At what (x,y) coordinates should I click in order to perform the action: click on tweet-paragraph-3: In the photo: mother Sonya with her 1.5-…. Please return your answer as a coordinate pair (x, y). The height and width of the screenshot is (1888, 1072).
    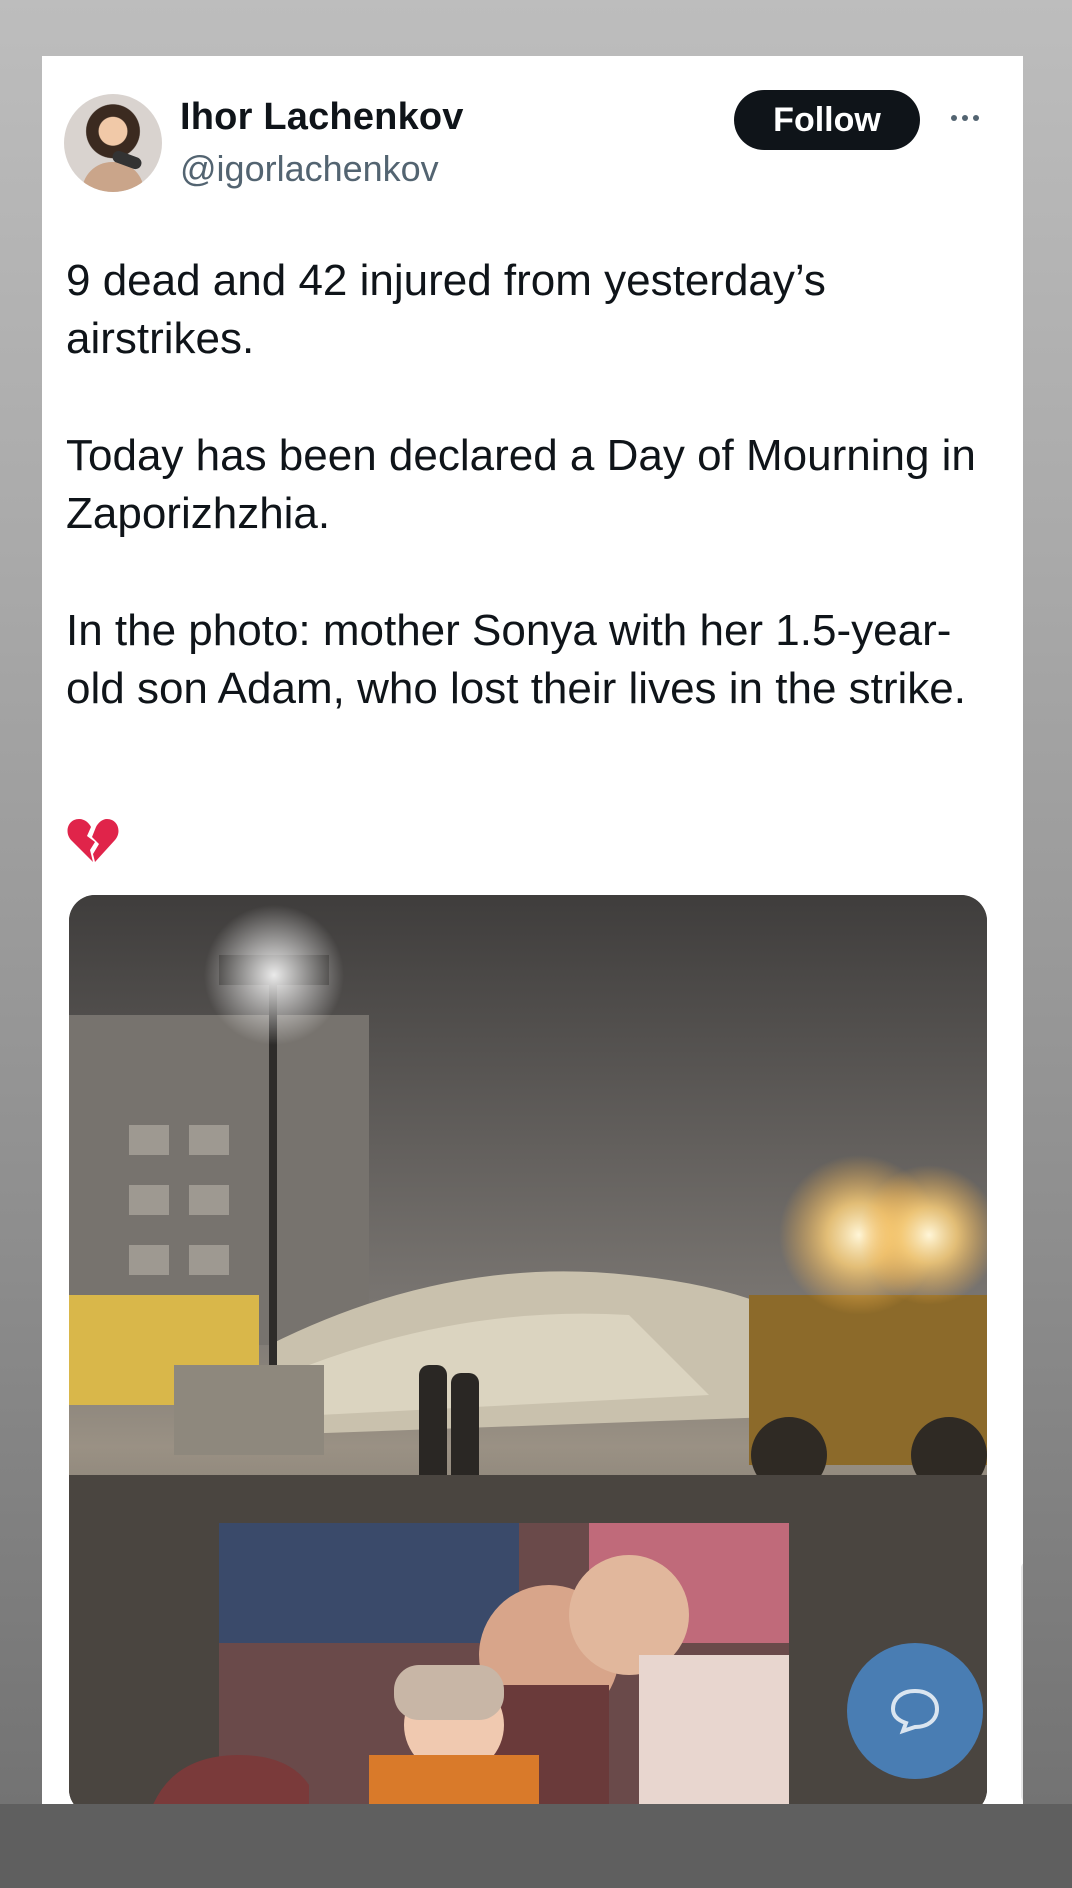
    Looking at the image, I should click on (516, 659).